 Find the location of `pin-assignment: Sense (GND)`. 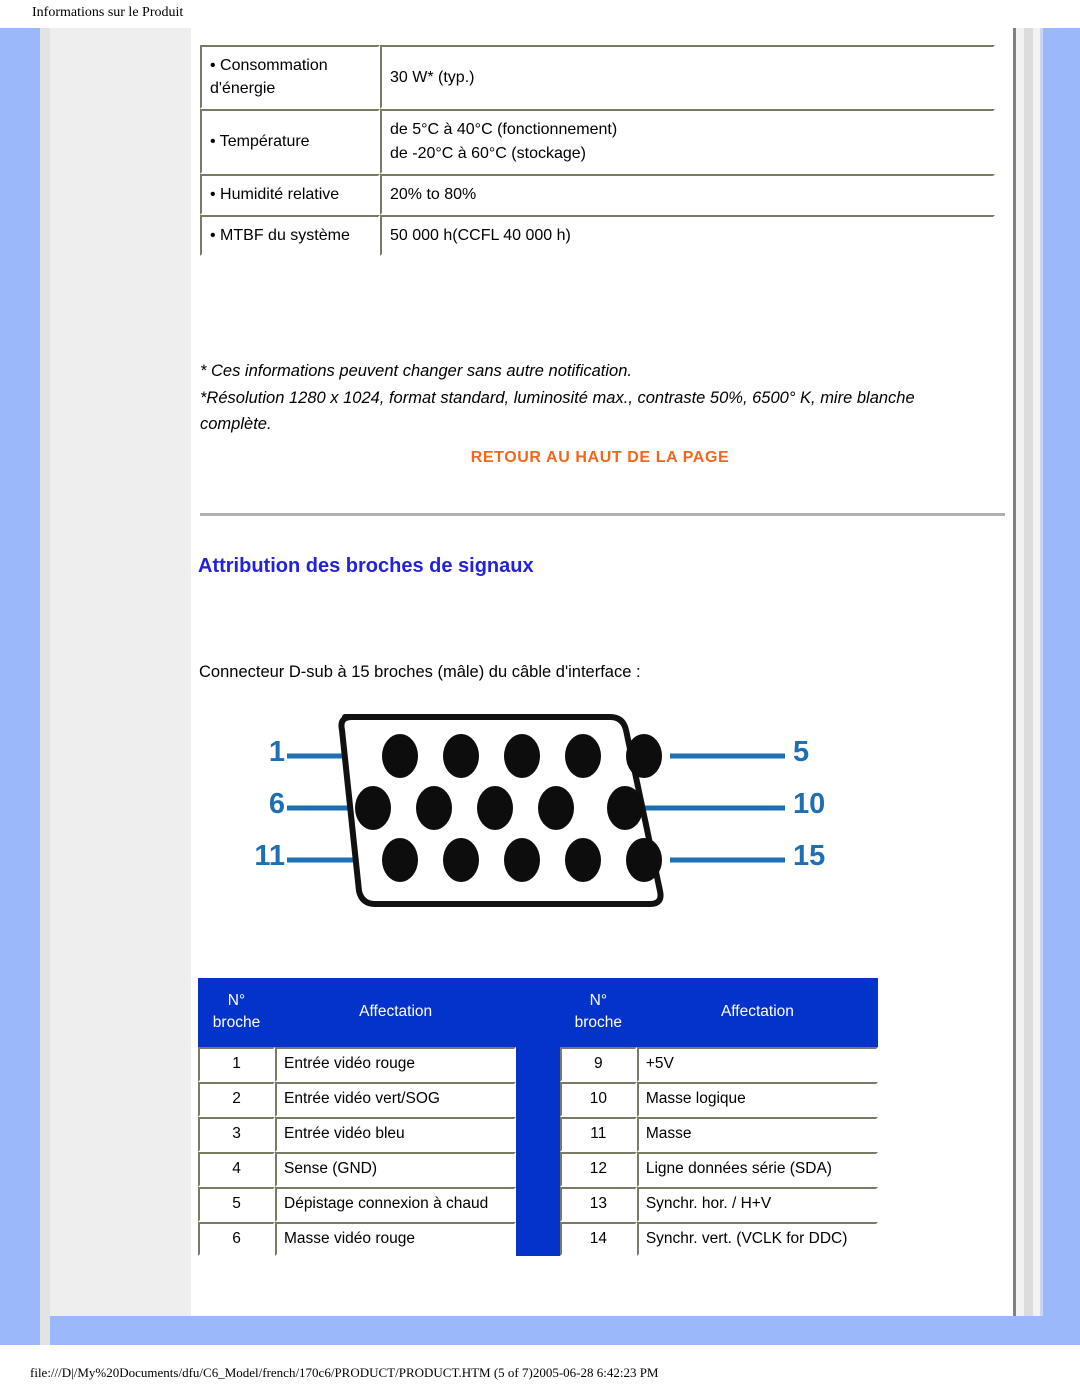

pin-assignment: Sense (GND) is located at coordinates (396, 1169).